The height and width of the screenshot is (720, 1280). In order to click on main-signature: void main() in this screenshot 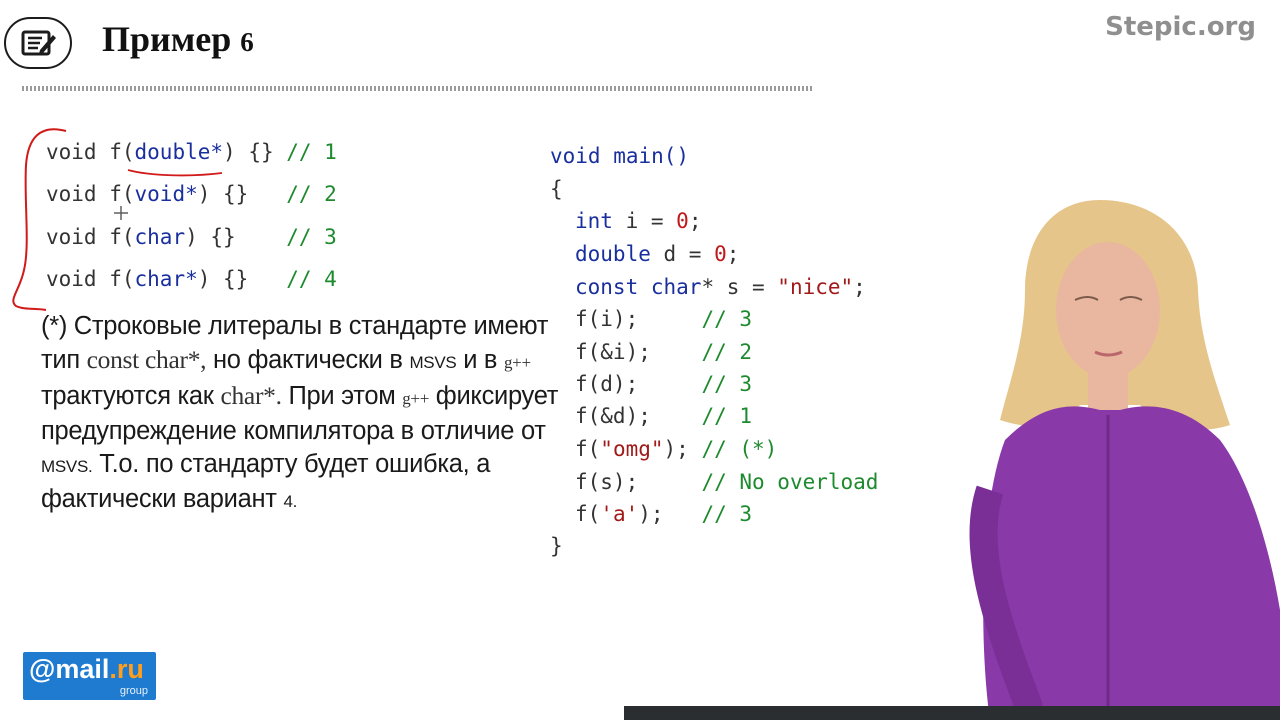, I will do `click(620, 156)`.